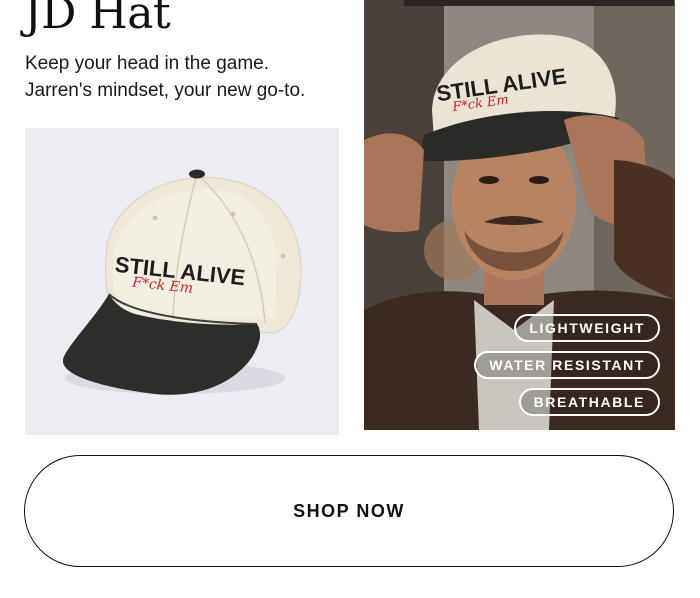  Describe the element at coordinates (587, 328) in the screenshot. I see `feature-badge-lightweight: LIGHTWEIGHT` at that location.